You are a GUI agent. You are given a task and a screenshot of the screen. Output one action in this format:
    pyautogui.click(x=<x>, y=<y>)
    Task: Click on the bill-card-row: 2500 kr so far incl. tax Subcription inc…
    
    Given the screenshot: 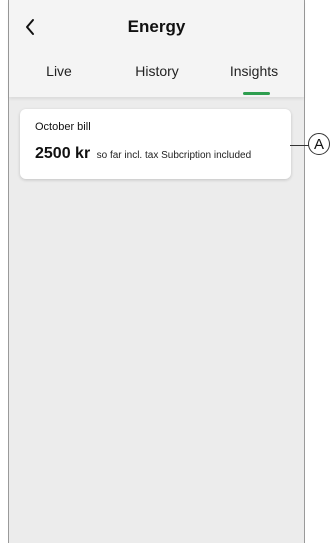 What is the action you would take?
    pyautogui.click(x=163, y=154)
    